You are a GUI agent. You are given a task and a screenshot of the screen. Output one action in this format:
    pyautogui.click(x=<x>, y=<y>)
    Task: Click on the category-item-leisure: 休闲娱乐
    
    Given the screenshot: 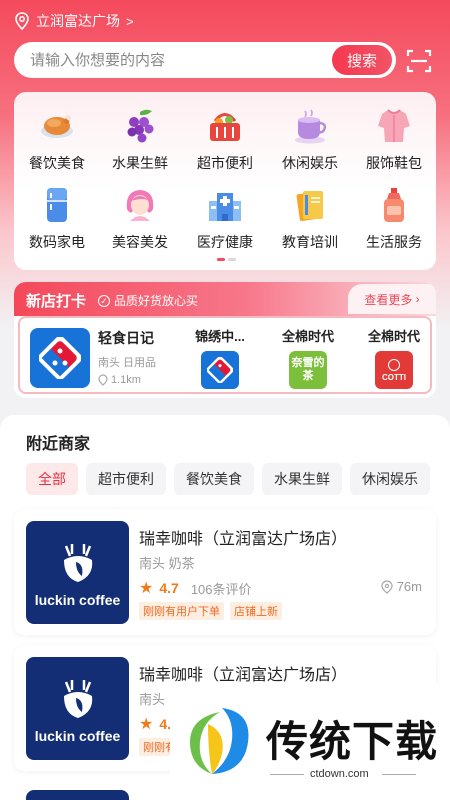 What is the action you would take?
    pyautogui.click(x=310, y=141)
    